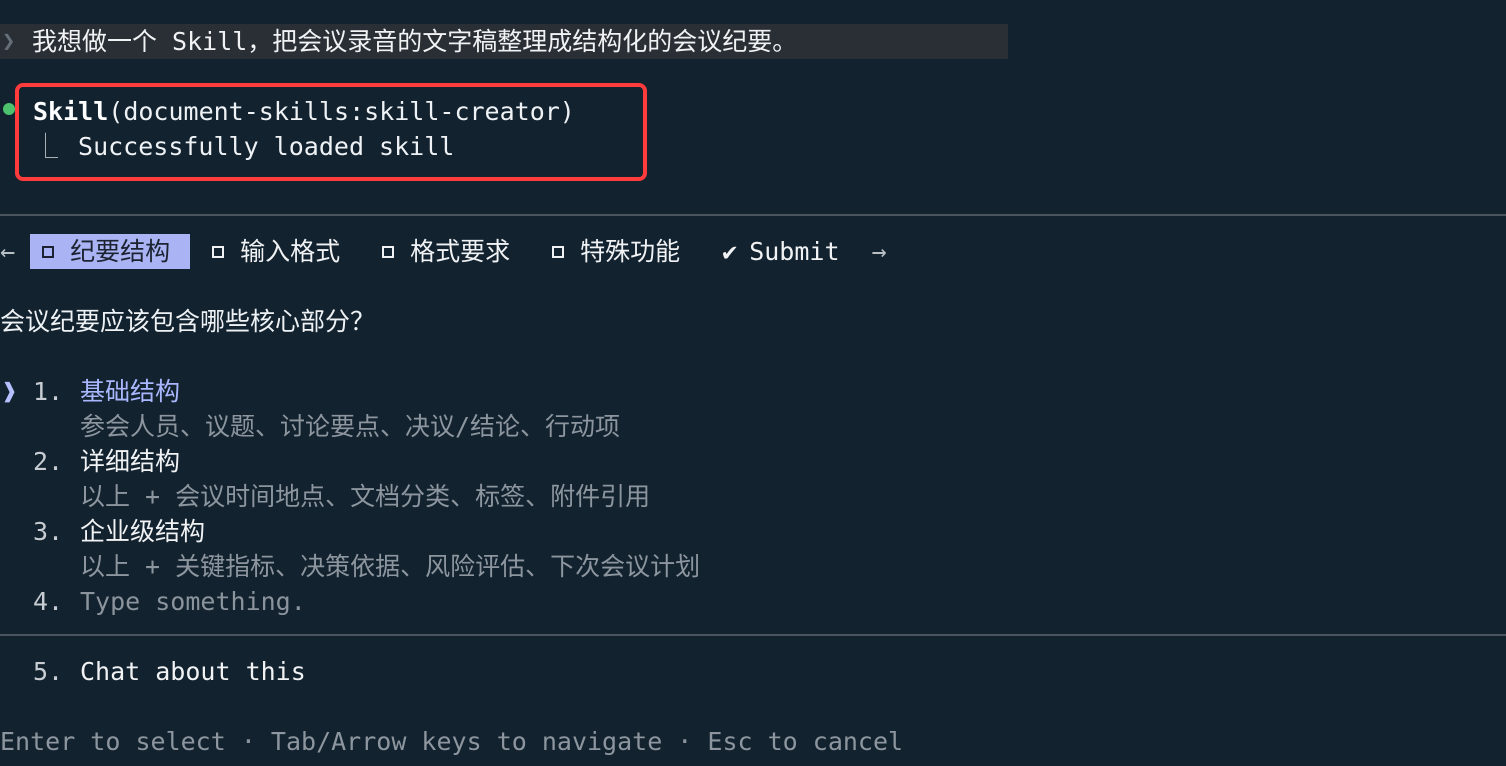  I want to click on tab-label: 格式要求, so click(460, 251).